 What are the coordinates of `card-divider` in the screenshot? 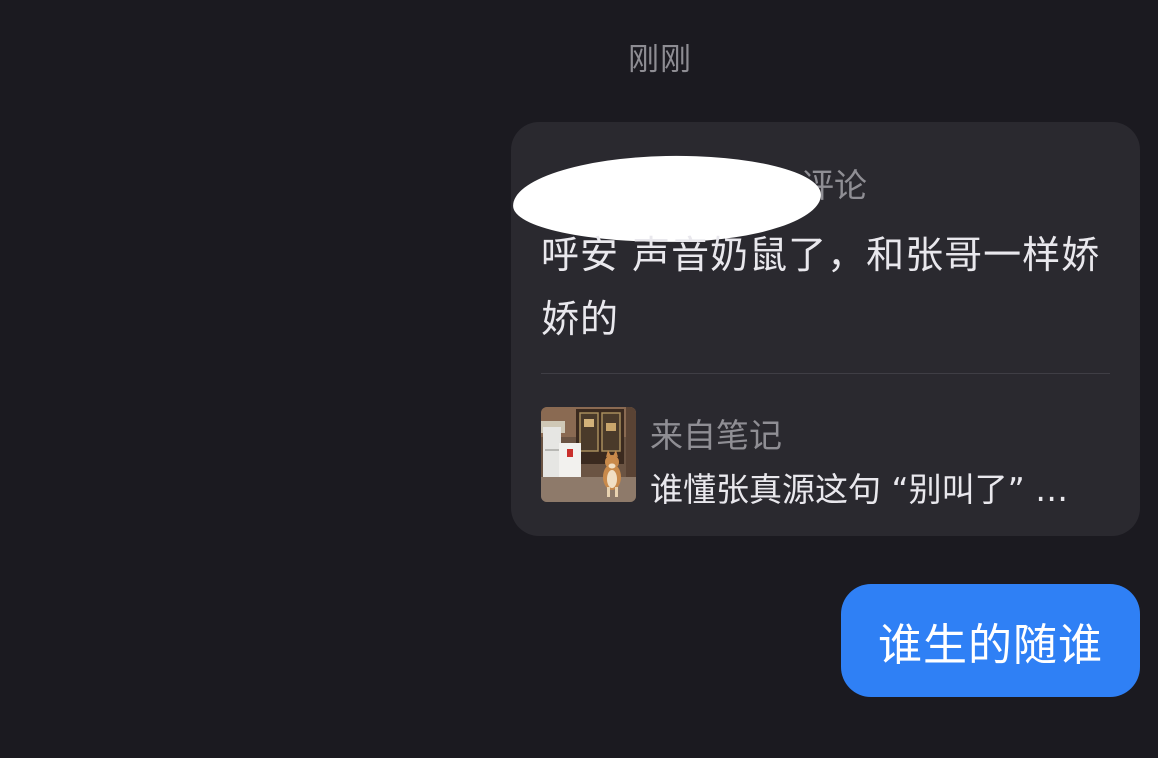 It's located at (825, 373).